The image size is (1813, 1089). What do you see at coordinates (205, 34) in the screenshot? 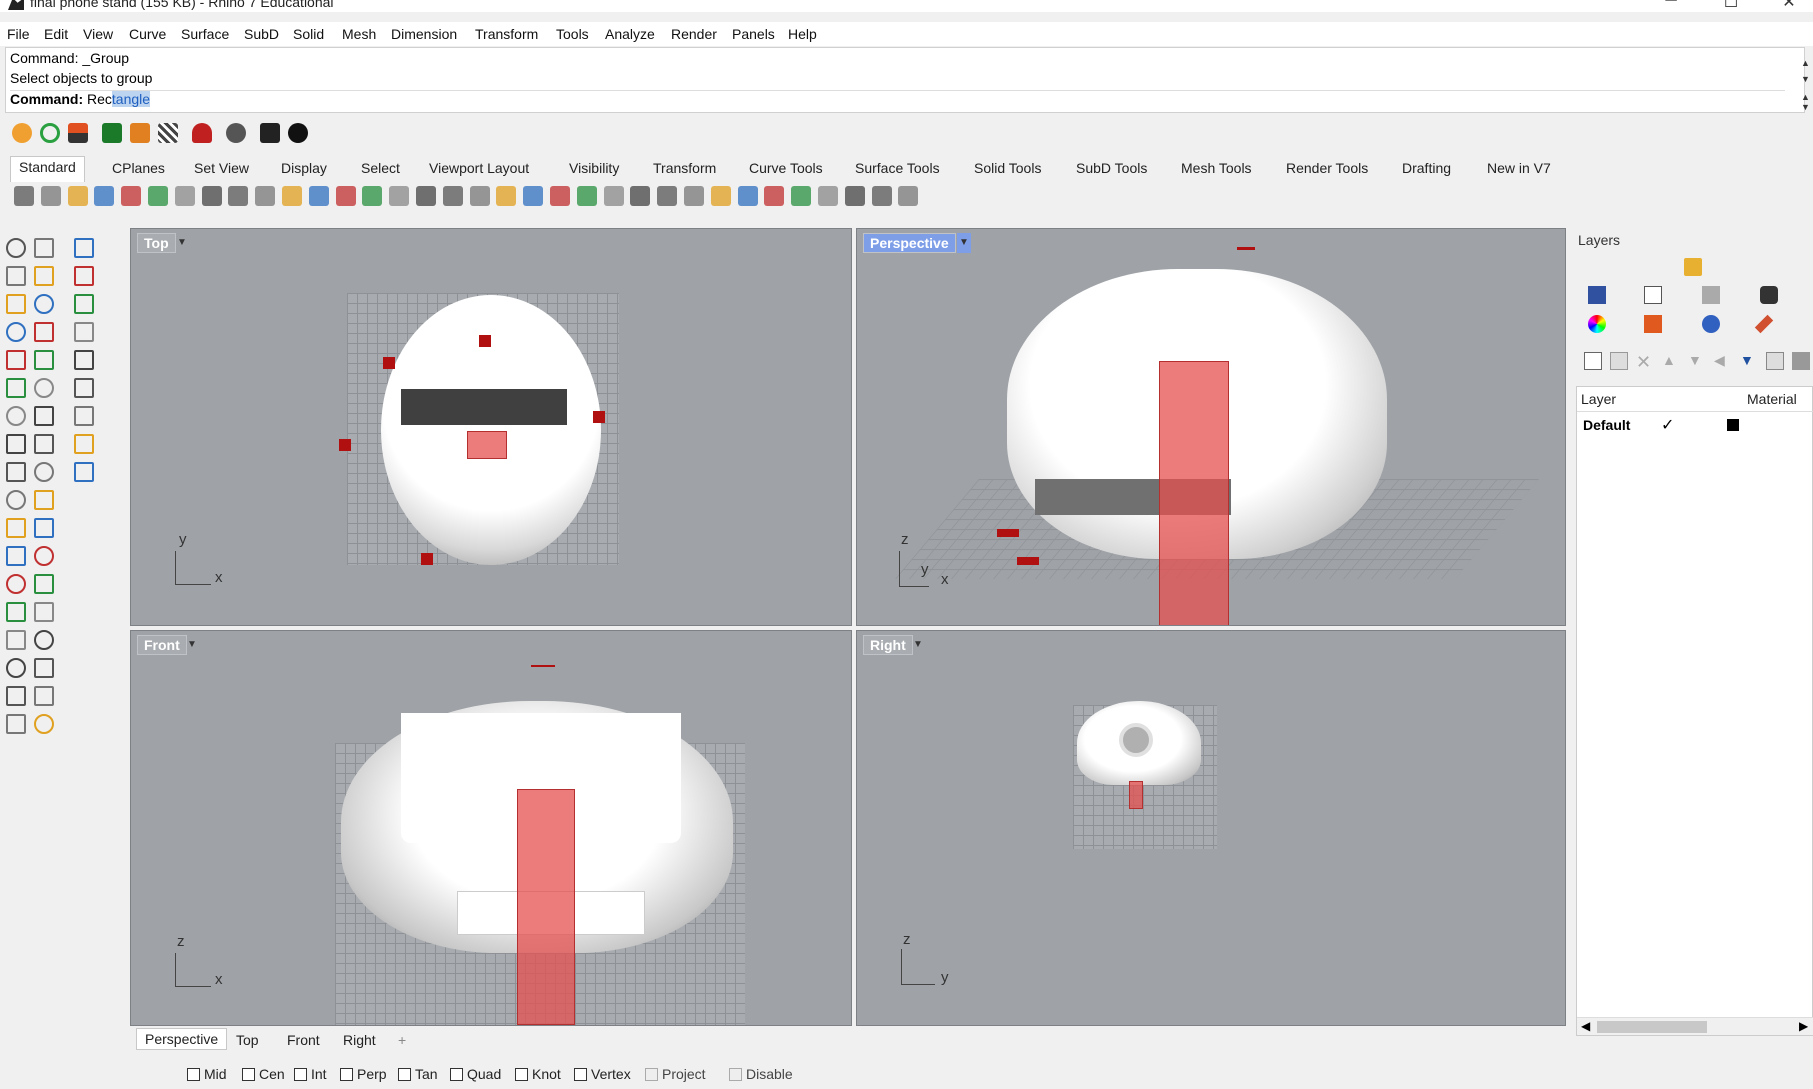
I see `menu-surface: Surface` at bounding box center [205, 34].